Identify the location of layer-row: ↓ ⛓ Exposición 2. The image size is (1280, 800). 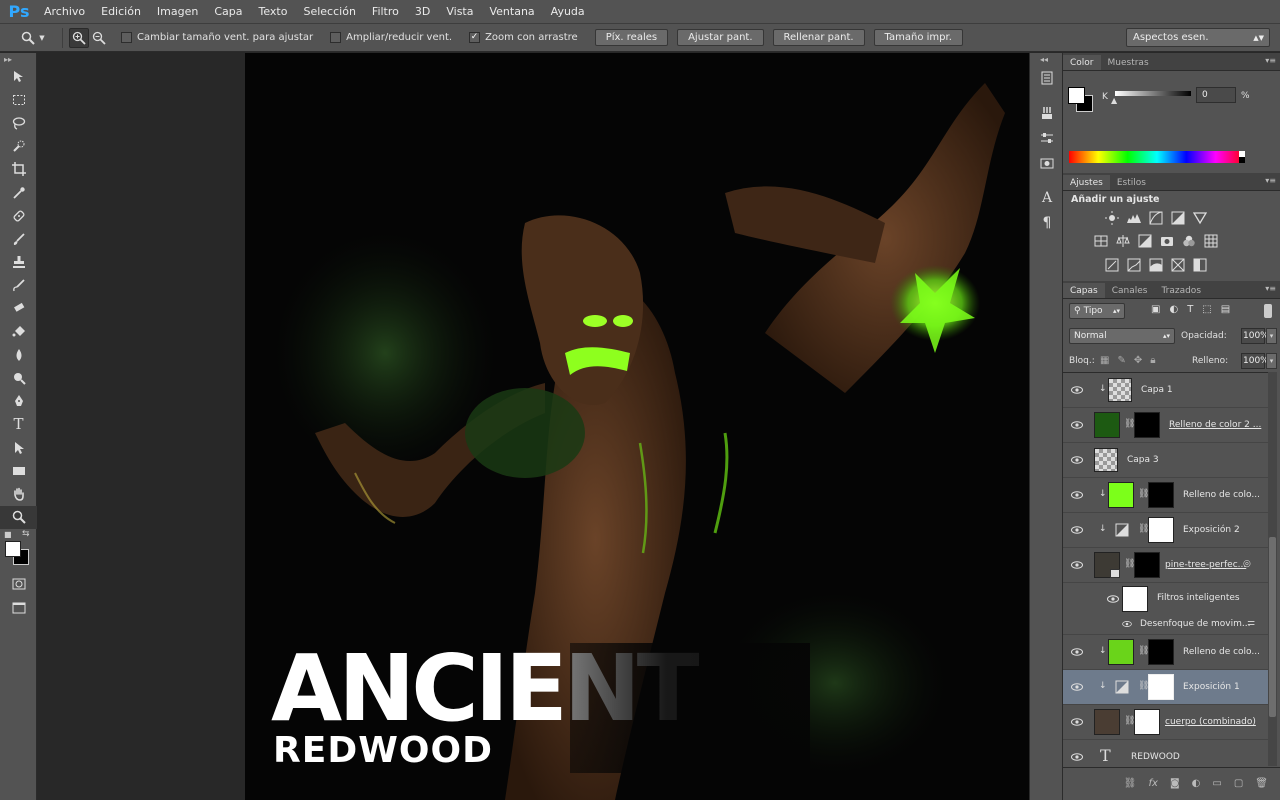
(1165, 530).